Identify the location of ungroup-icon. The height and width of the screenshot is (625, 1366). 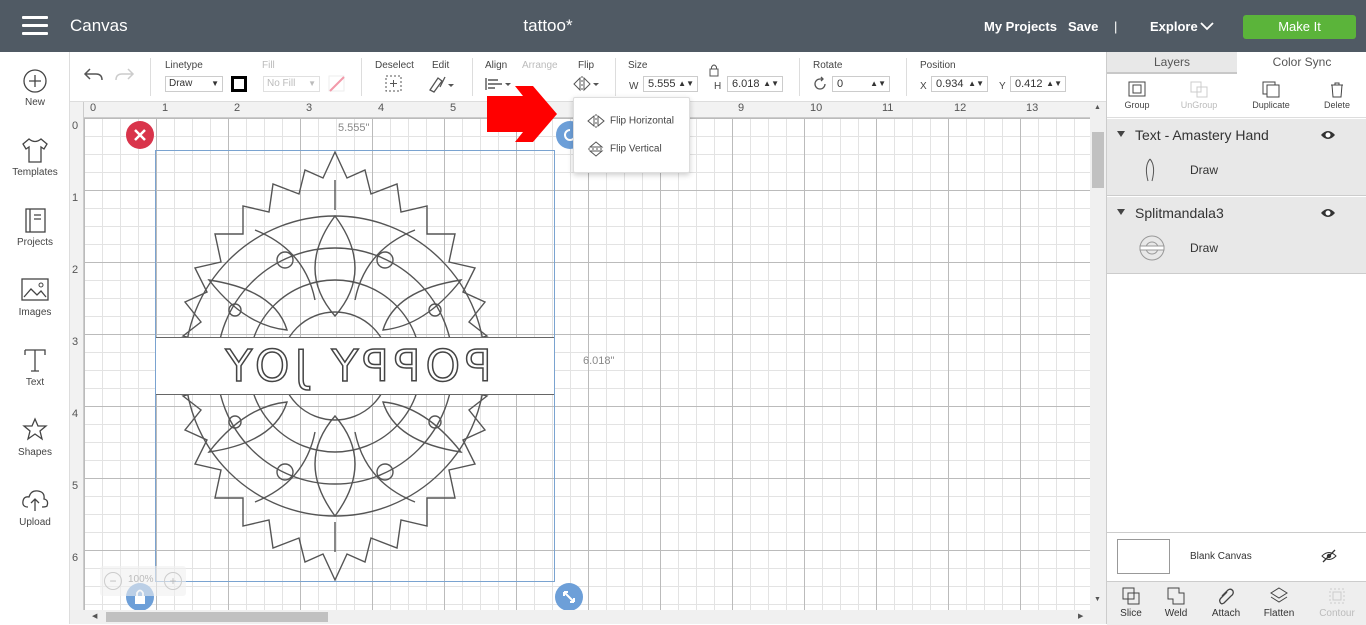
(1199, 89).